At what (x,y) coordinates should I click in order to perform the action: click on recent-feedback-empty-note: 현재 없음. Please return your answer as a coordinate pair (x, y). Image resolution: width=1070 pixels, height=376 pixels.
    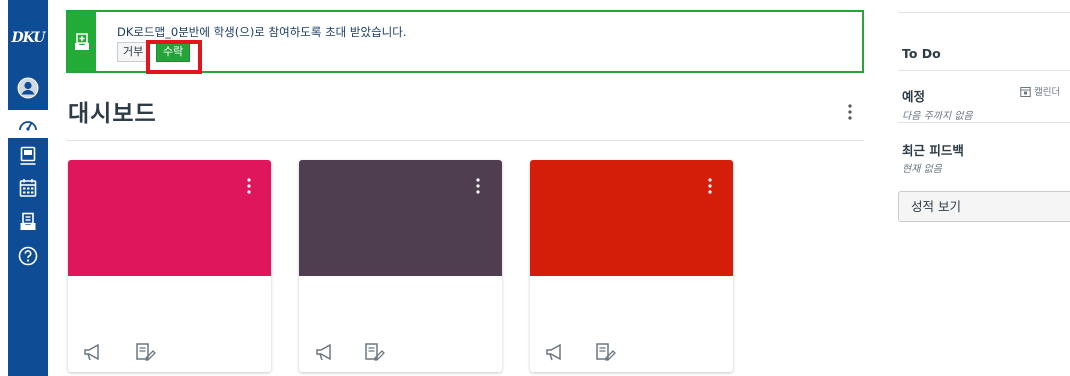
    Looking at the image, I should click on (922, 169).